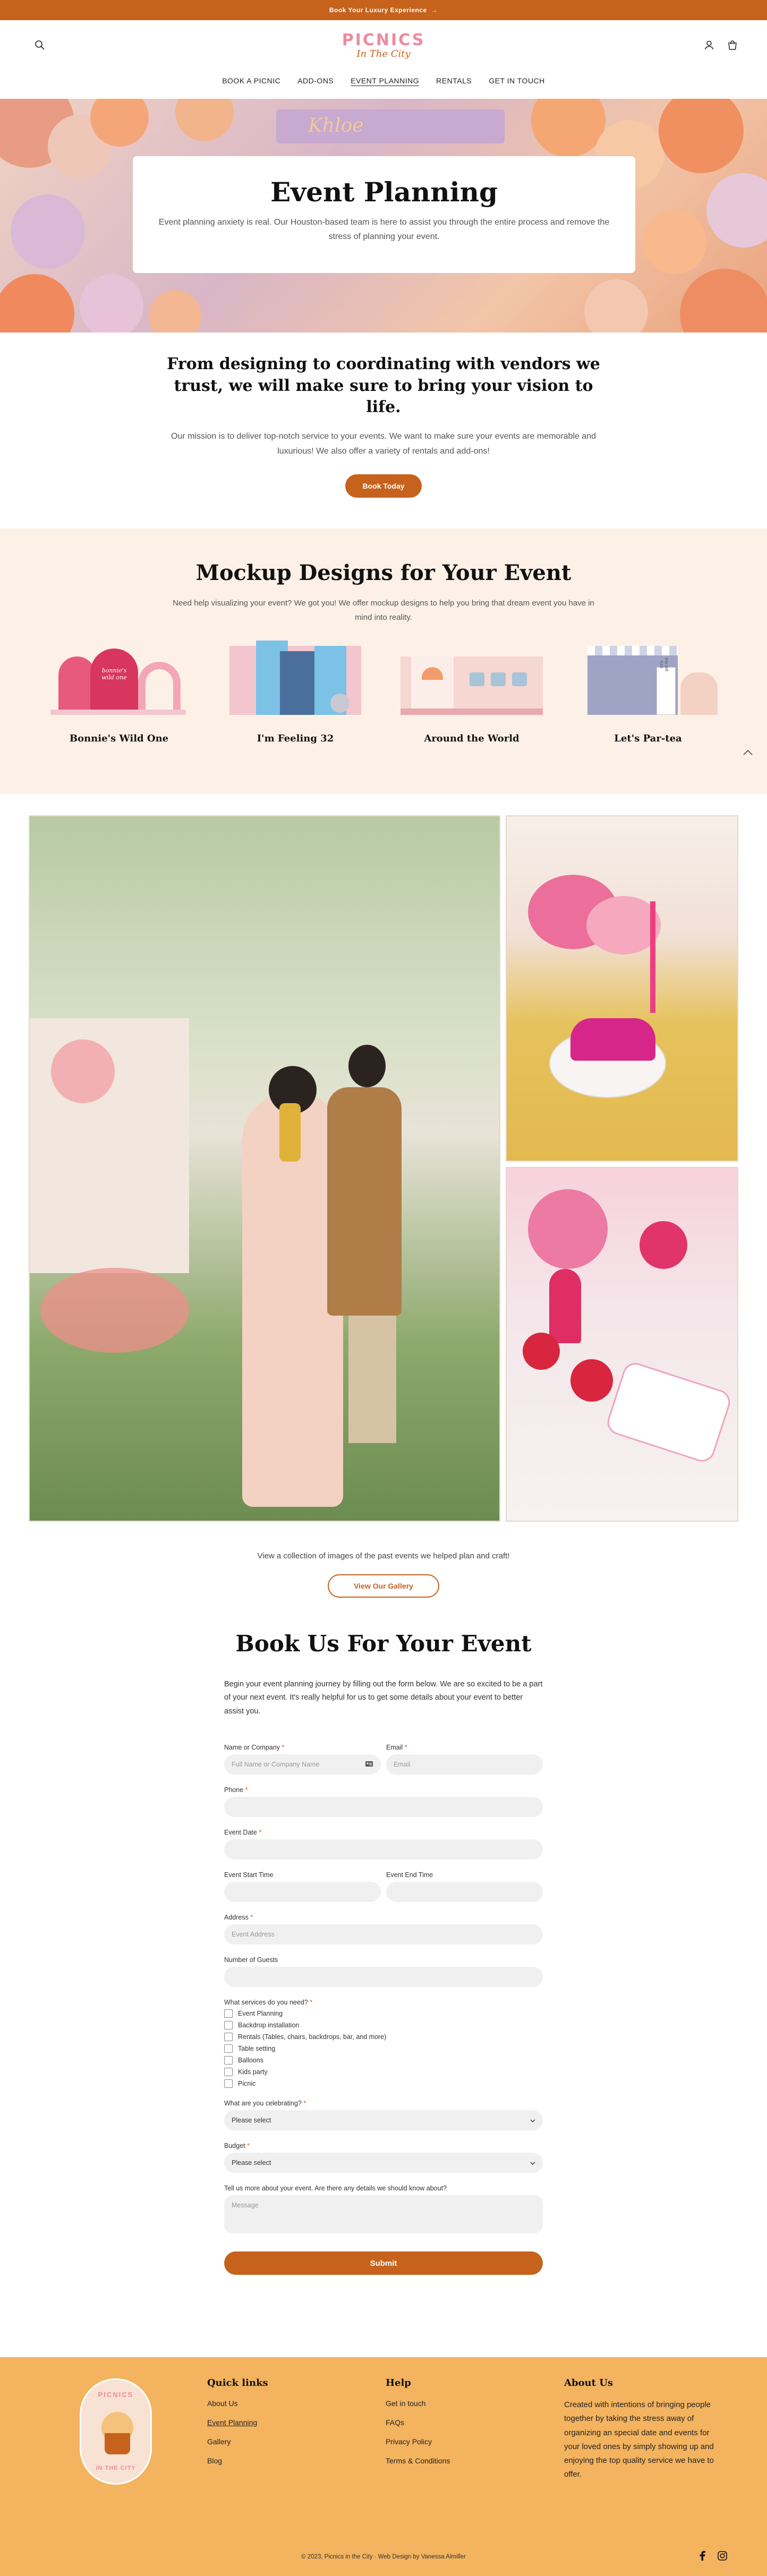 The image size is (767, 2576). Describe the element at coordinates (237, 2460) in the screenshot. I see `footer-link-blog: Blog` at that location.